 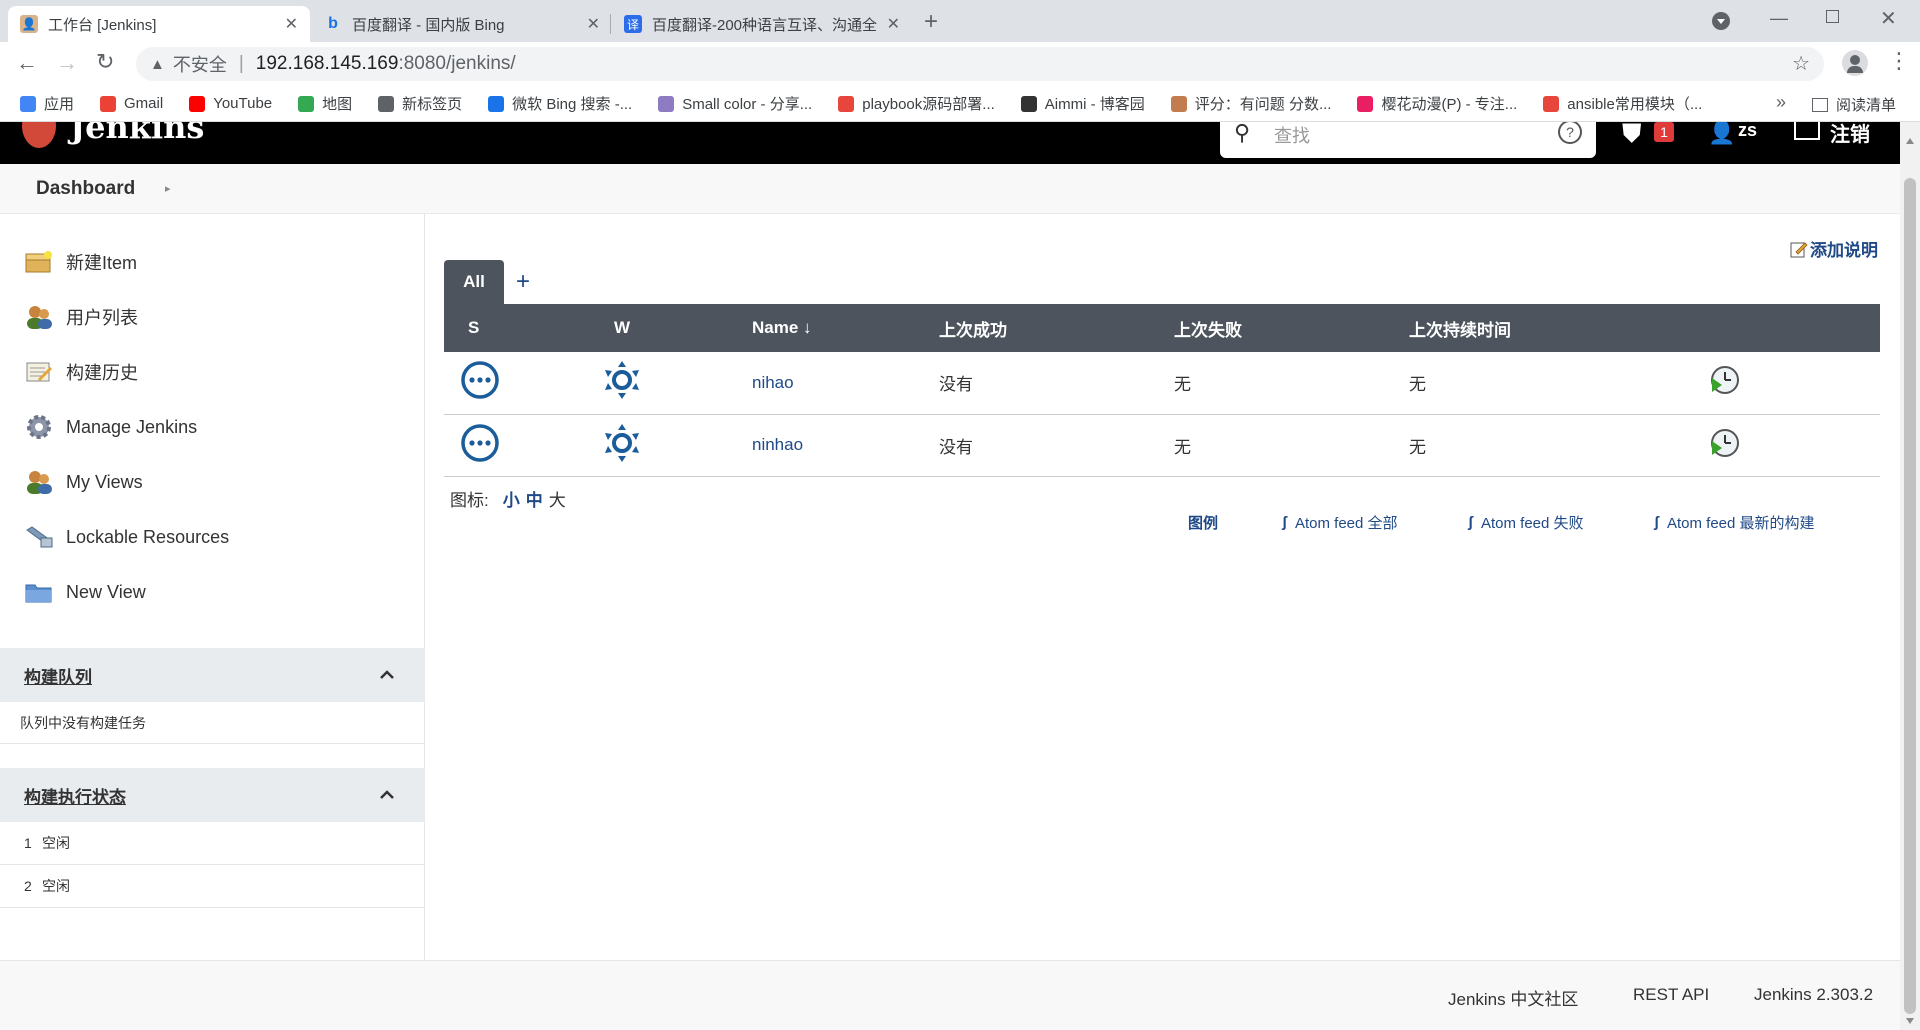 What do you see at coordinates (1850, 134) in the screenshot?
I see `logout-link: 注销` at bounding box center [1850, 134].